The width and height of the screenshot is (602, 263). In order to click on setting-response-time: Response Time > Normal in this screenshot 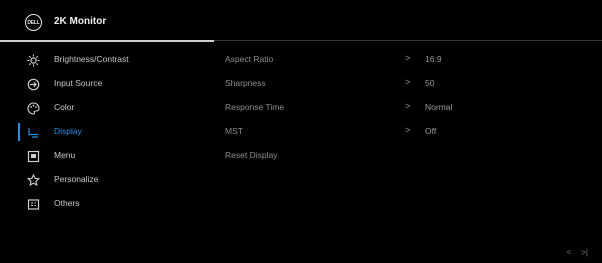, I will do `click(408, 108)`.